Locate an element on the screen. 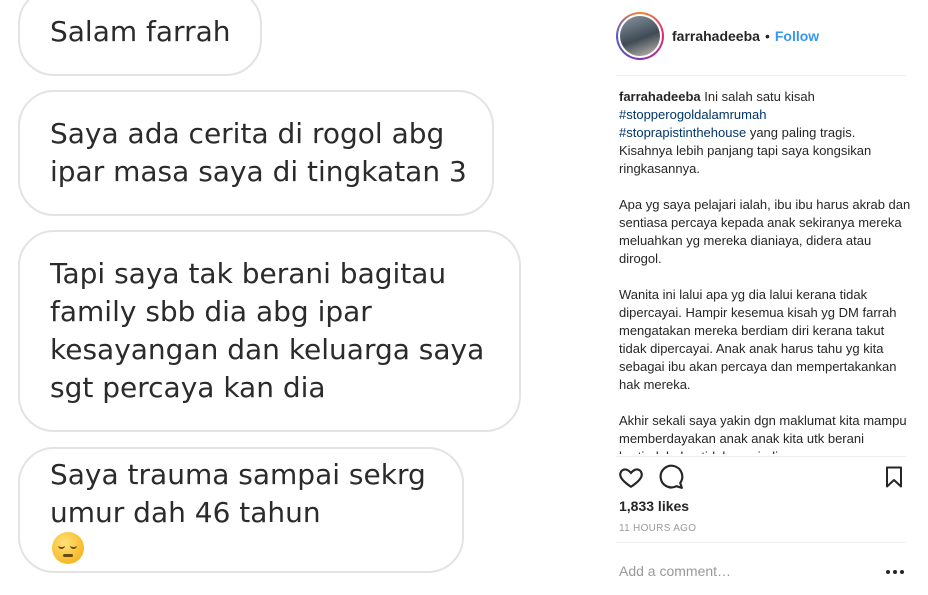 The width and height of the screenshot is (928, 595). message-line: umur dah 46 tahun is located at coordinates (185, 512).